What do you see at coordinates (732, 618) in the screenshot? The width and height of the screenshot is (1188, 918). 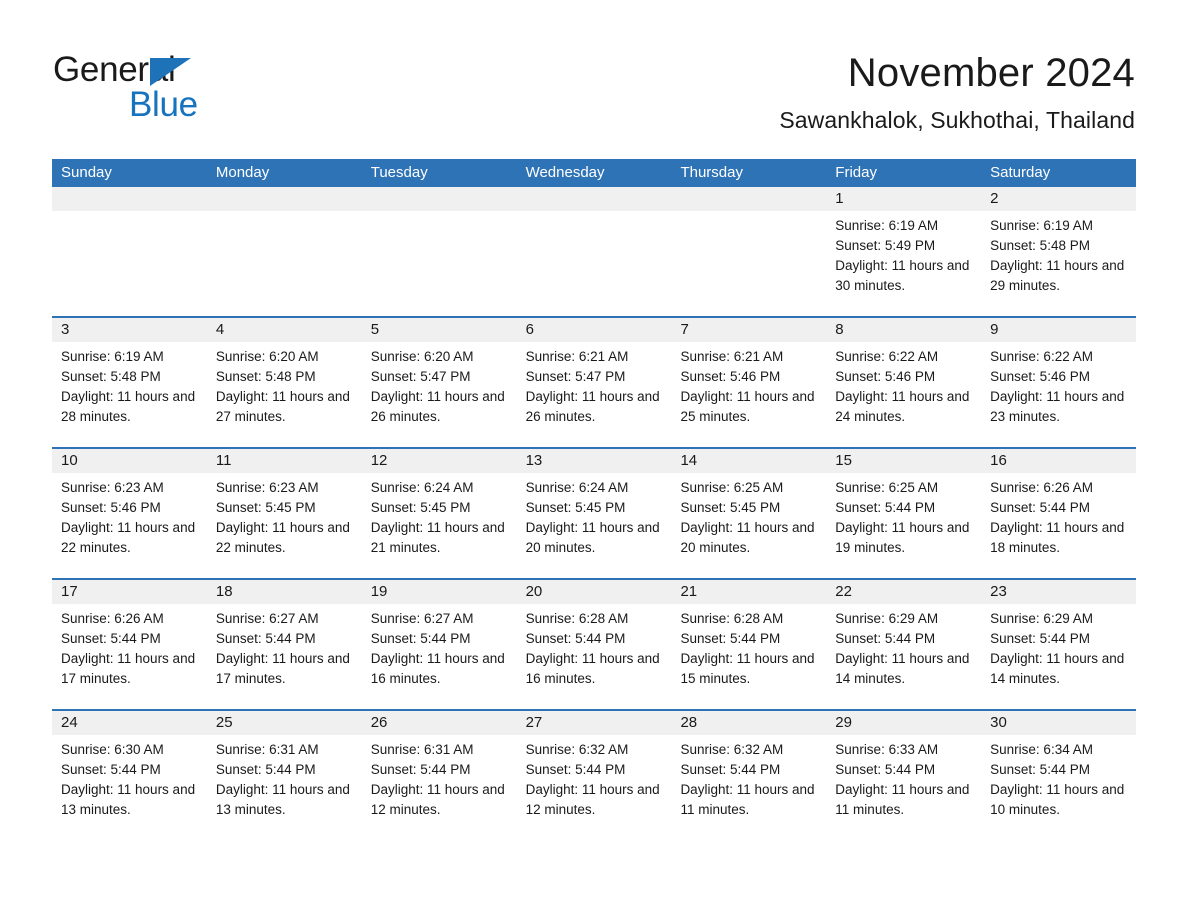 I see `sunrise-text: Sunrise: 6:28 AM` at bounding box center [732, 618].